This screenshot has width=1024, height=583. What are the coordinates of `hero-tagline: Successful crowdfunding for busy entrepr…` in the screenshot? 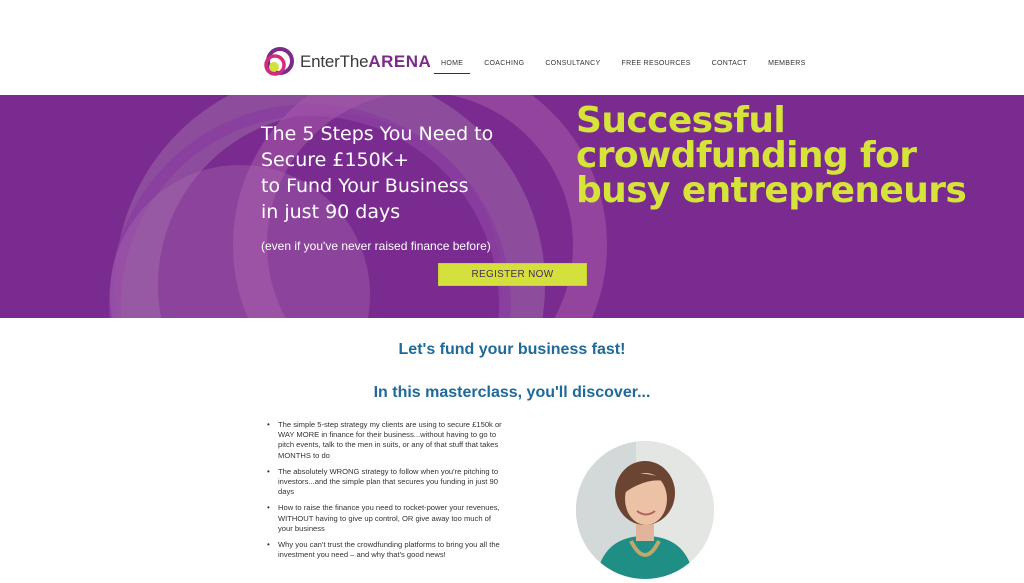 It's located at (771, 155).